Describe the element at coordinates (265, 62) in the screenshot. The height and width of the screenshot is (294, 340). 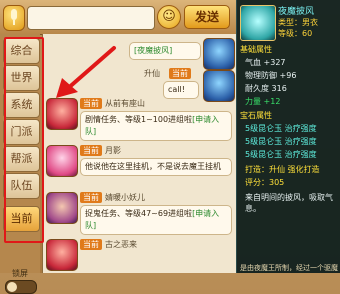
I see `stat-line: 气血 +327` at that location.